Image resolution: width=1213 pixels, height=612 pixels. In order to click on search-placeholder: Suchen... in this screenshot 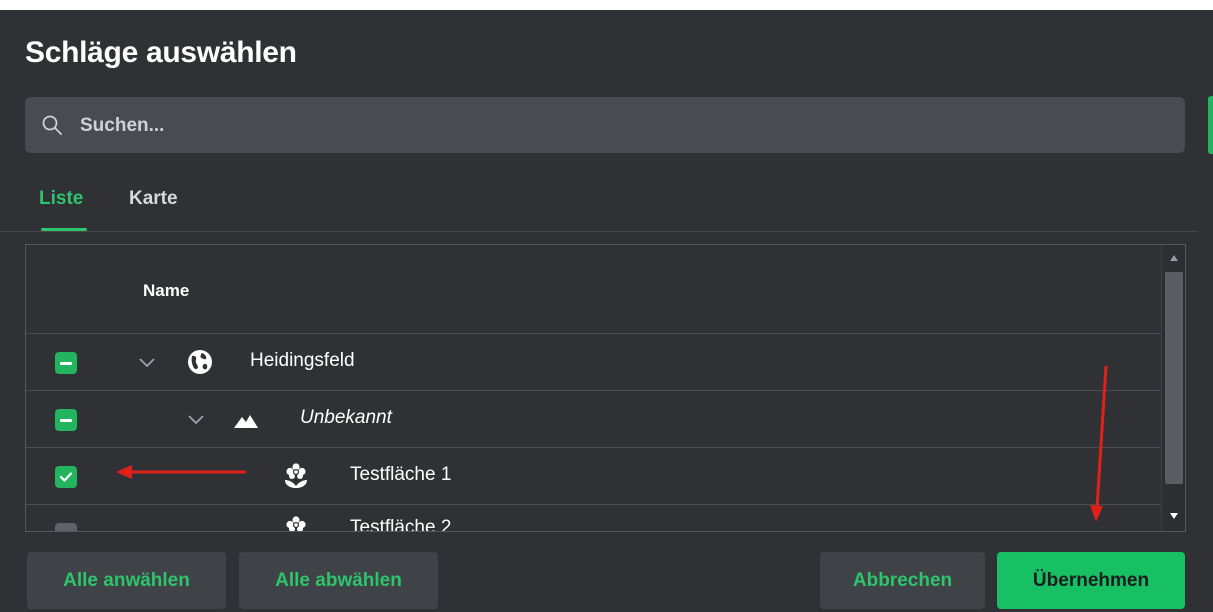, I will do `click(122, 125)`.